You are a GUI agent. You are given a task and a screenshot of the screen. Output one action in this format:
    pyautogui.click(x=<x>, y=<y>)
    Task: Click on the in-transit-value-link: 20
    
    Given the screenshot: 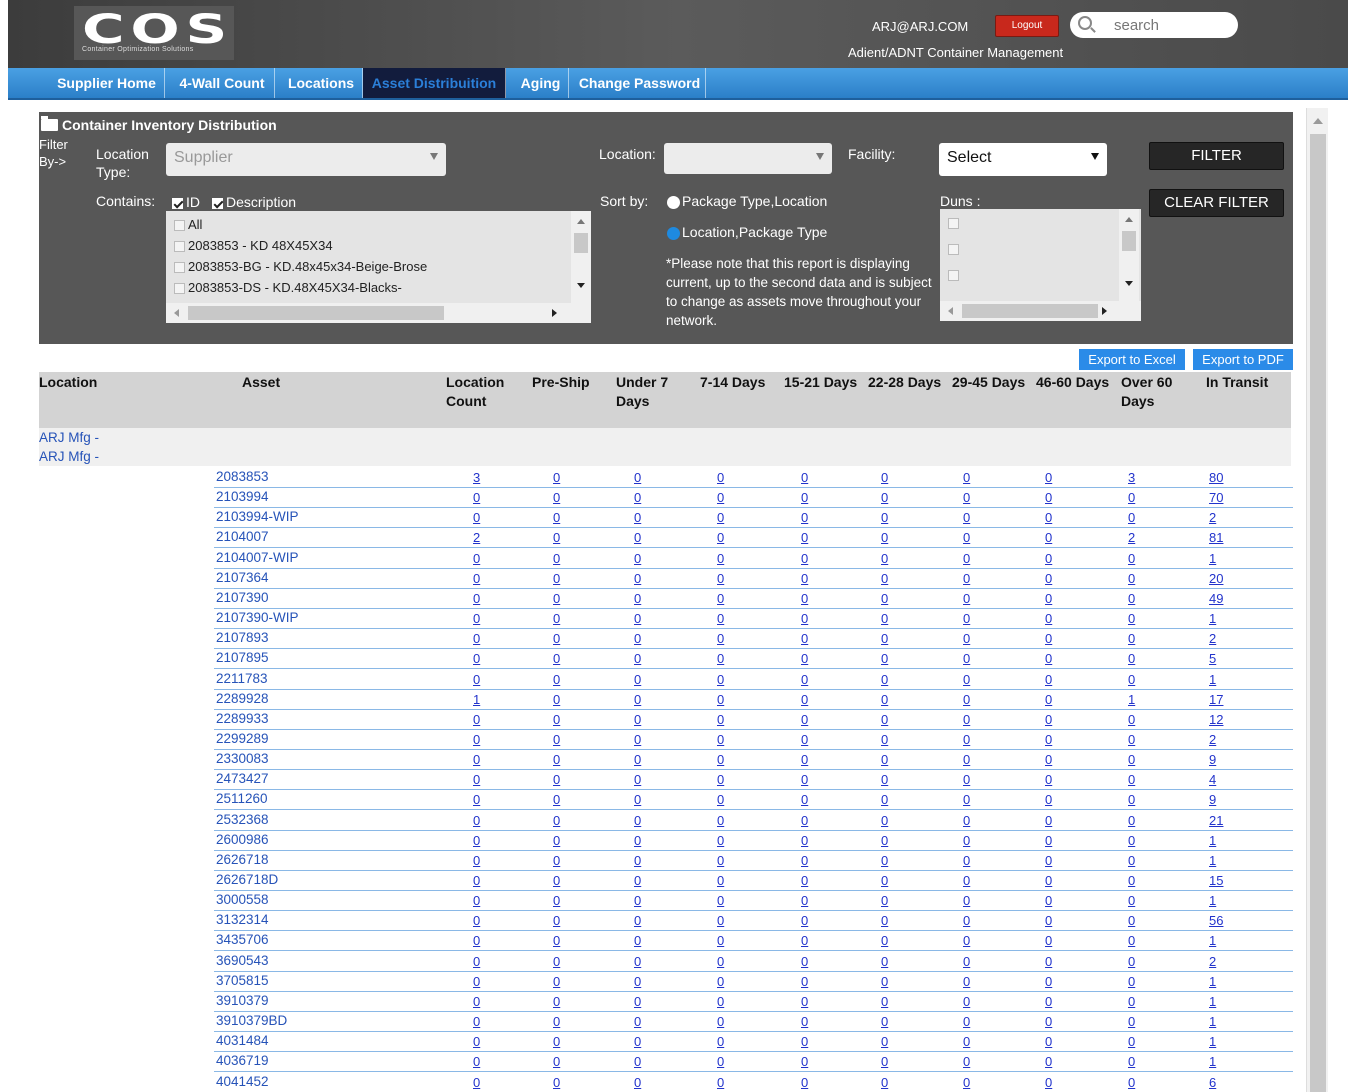 What is the action you would take?
    pyautogui.click(x=1216, y=578)
    